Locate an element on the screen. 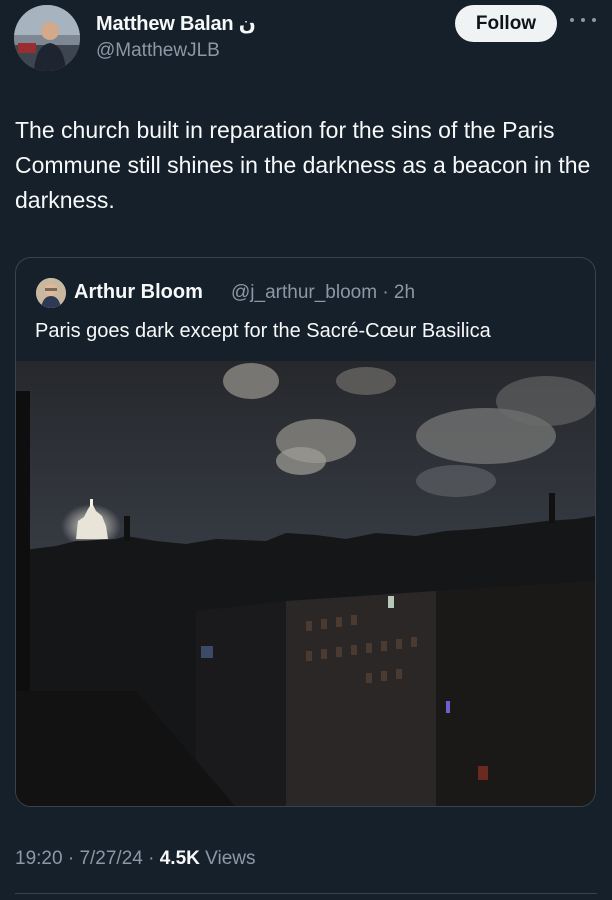 Image resolution: width=612 pixels, height=900 pixels. divider is located at coordinates (306, 893).